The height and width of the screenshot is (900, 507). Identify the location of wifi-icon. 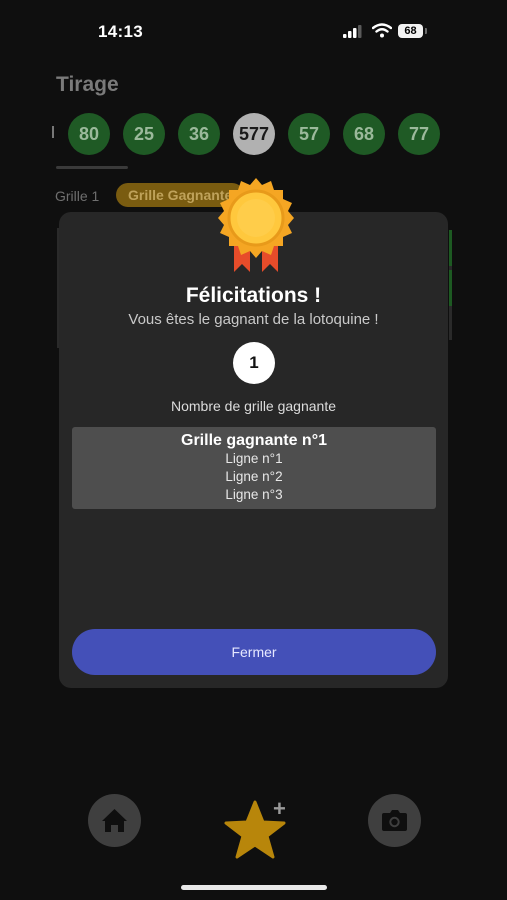
(382, 30).